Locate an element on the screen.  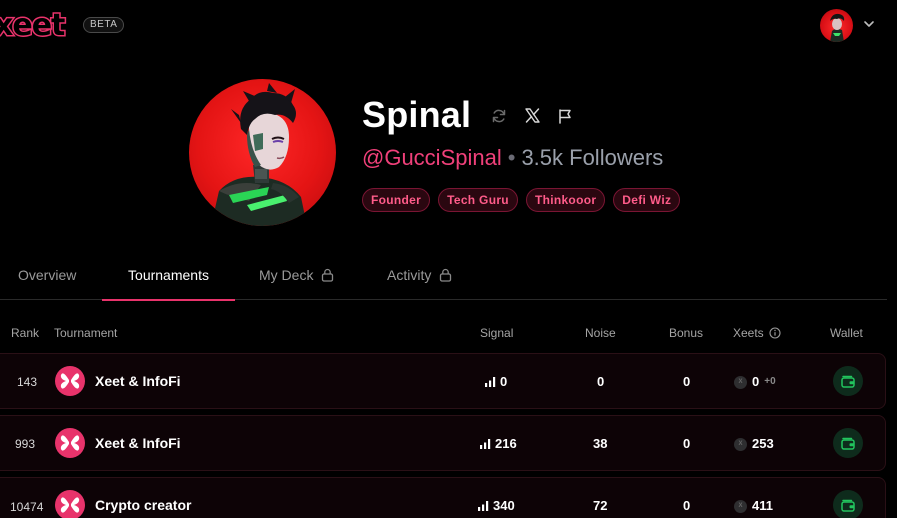
tab-my-deck: My Deck is located at coordinates (296, 275).